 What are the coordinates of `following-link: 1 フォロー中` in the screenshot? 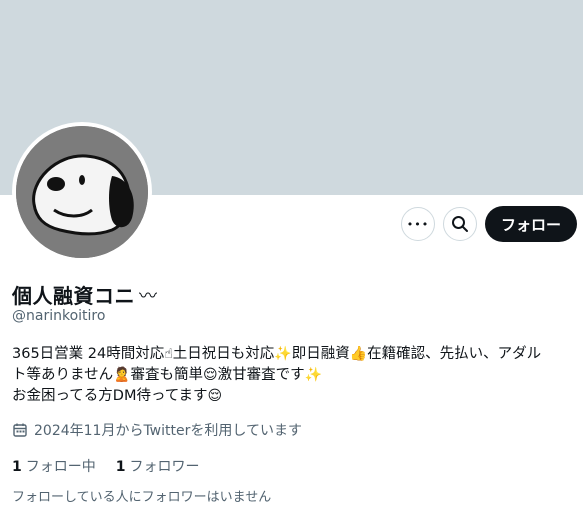 It's located at (54, 466).